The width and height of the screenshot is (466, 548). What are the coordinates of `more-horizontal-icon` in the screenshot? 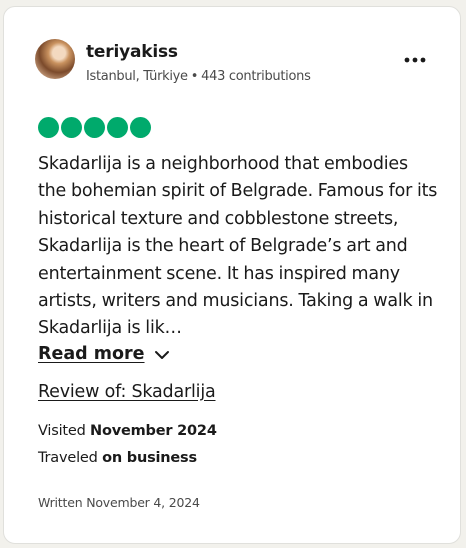 It's located at (415, 60).